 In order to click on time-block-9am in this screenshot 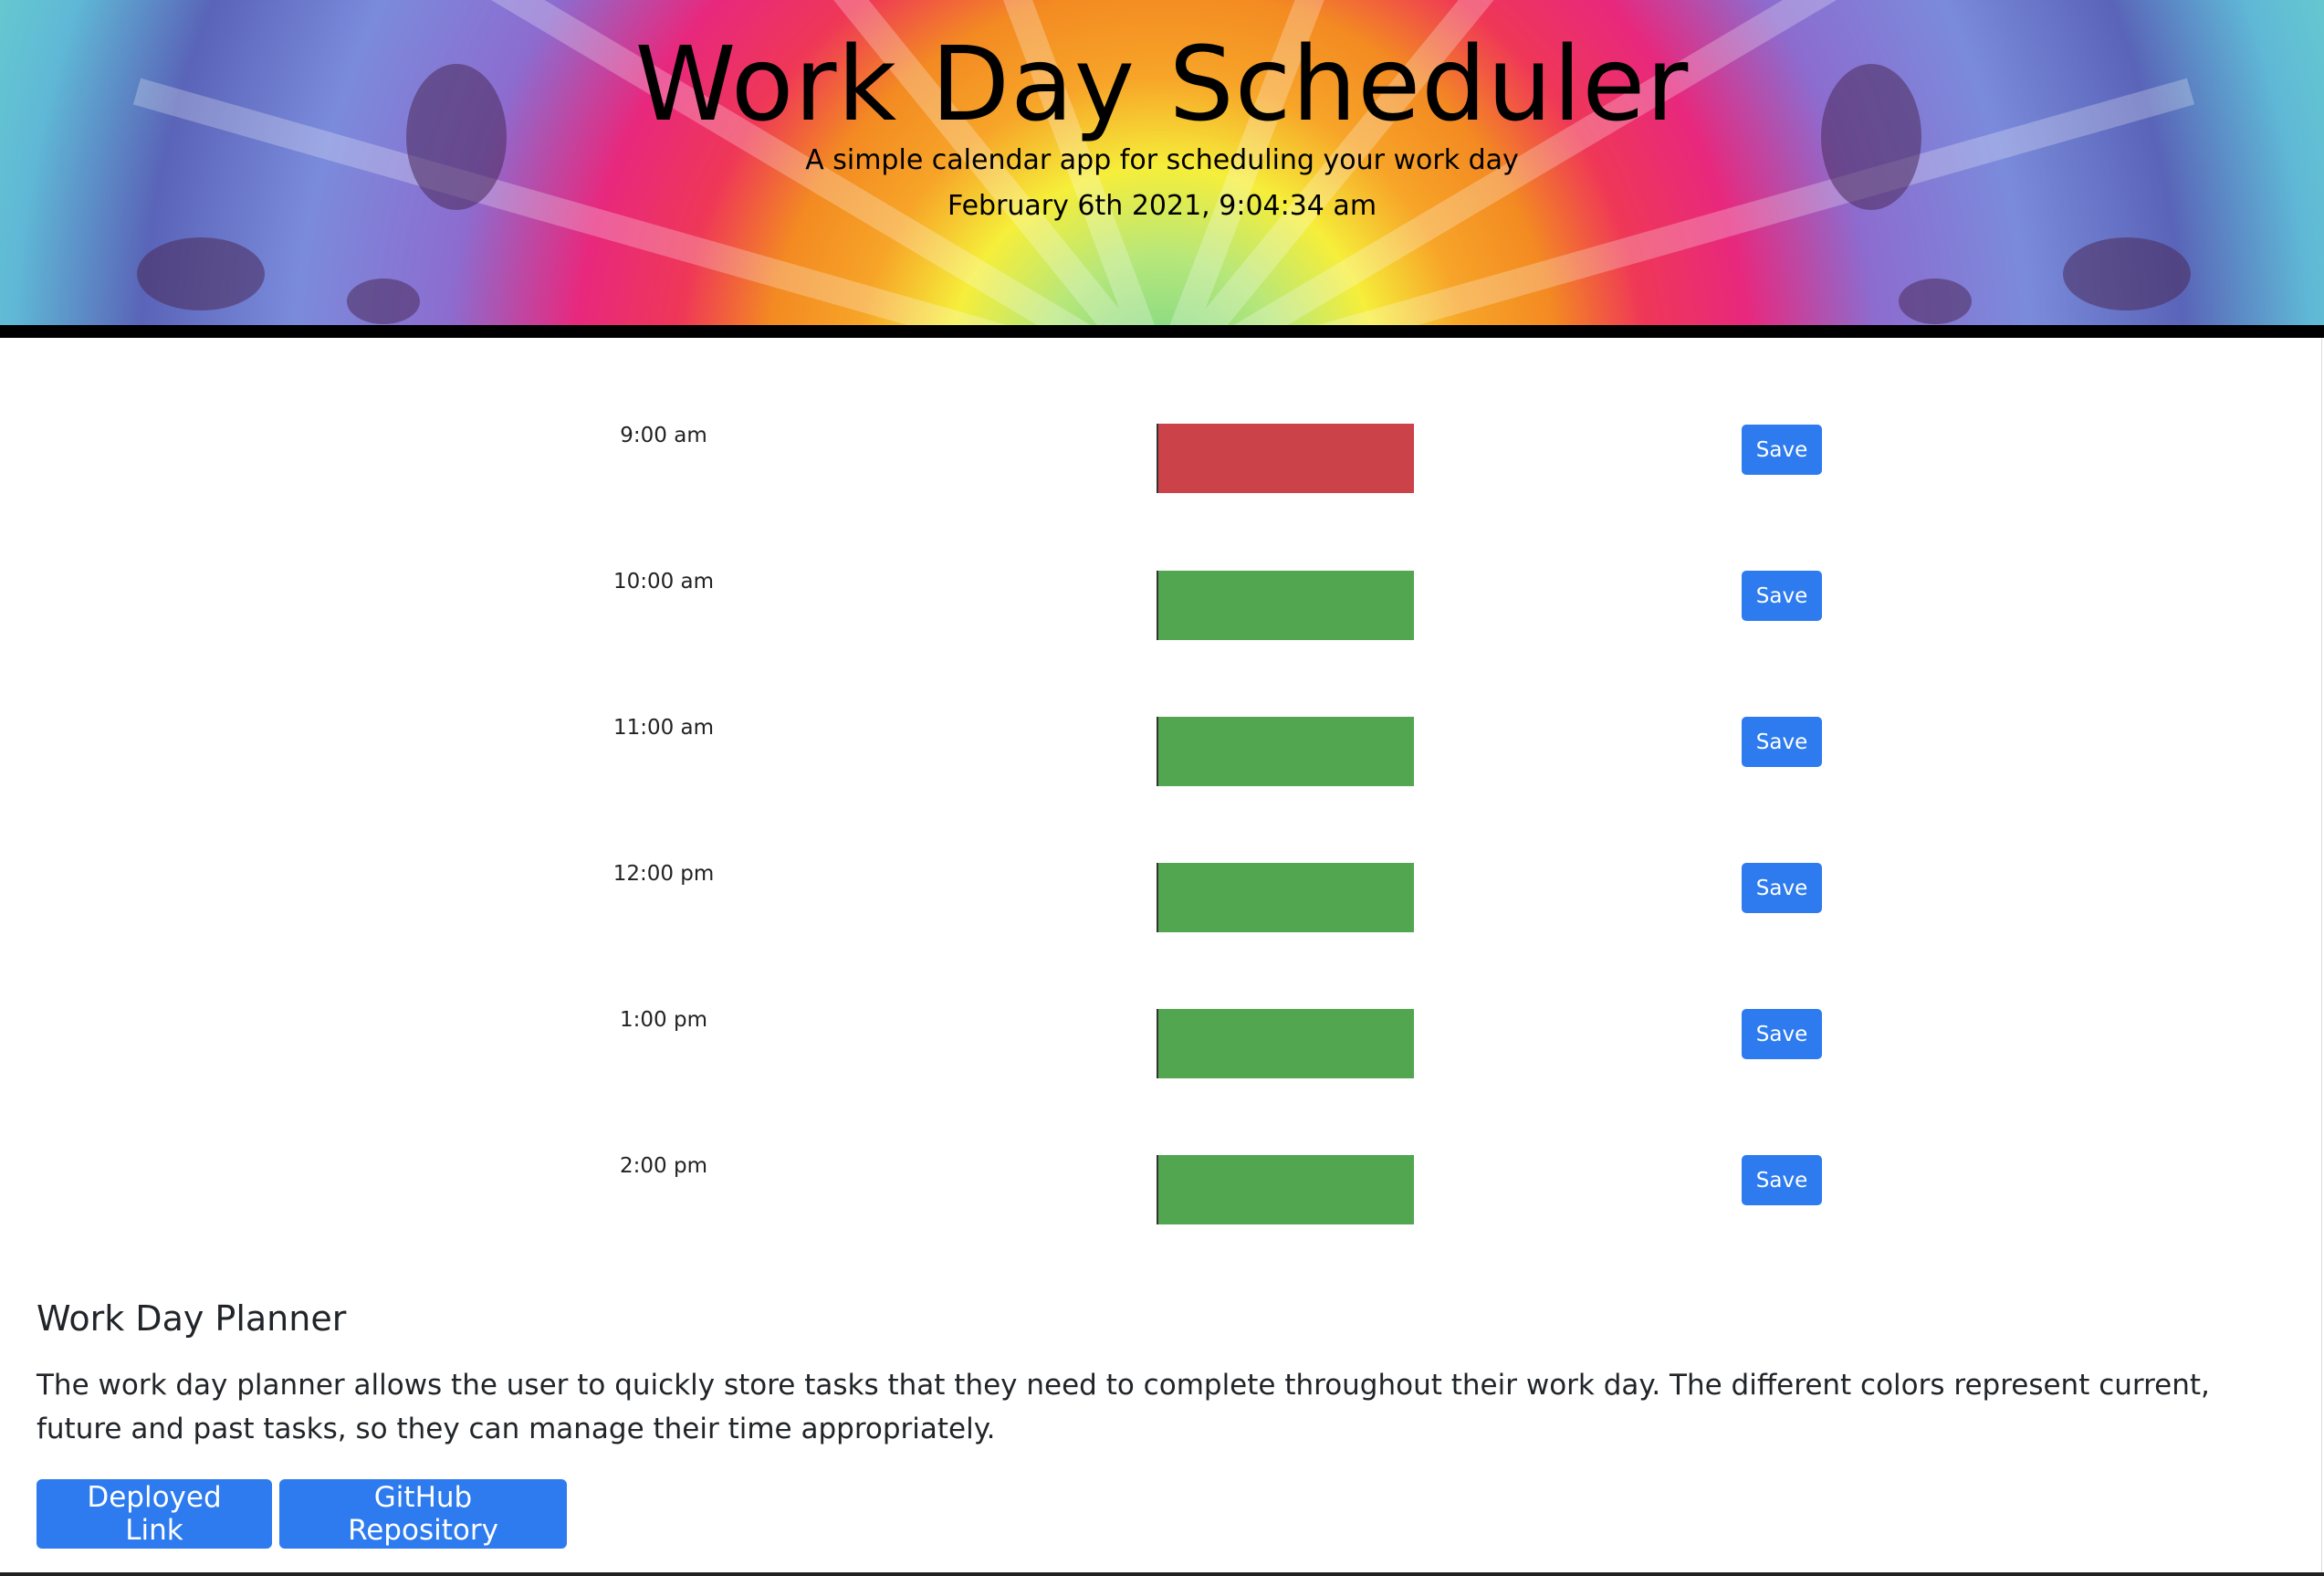, I will do `click(1286, 458)`.